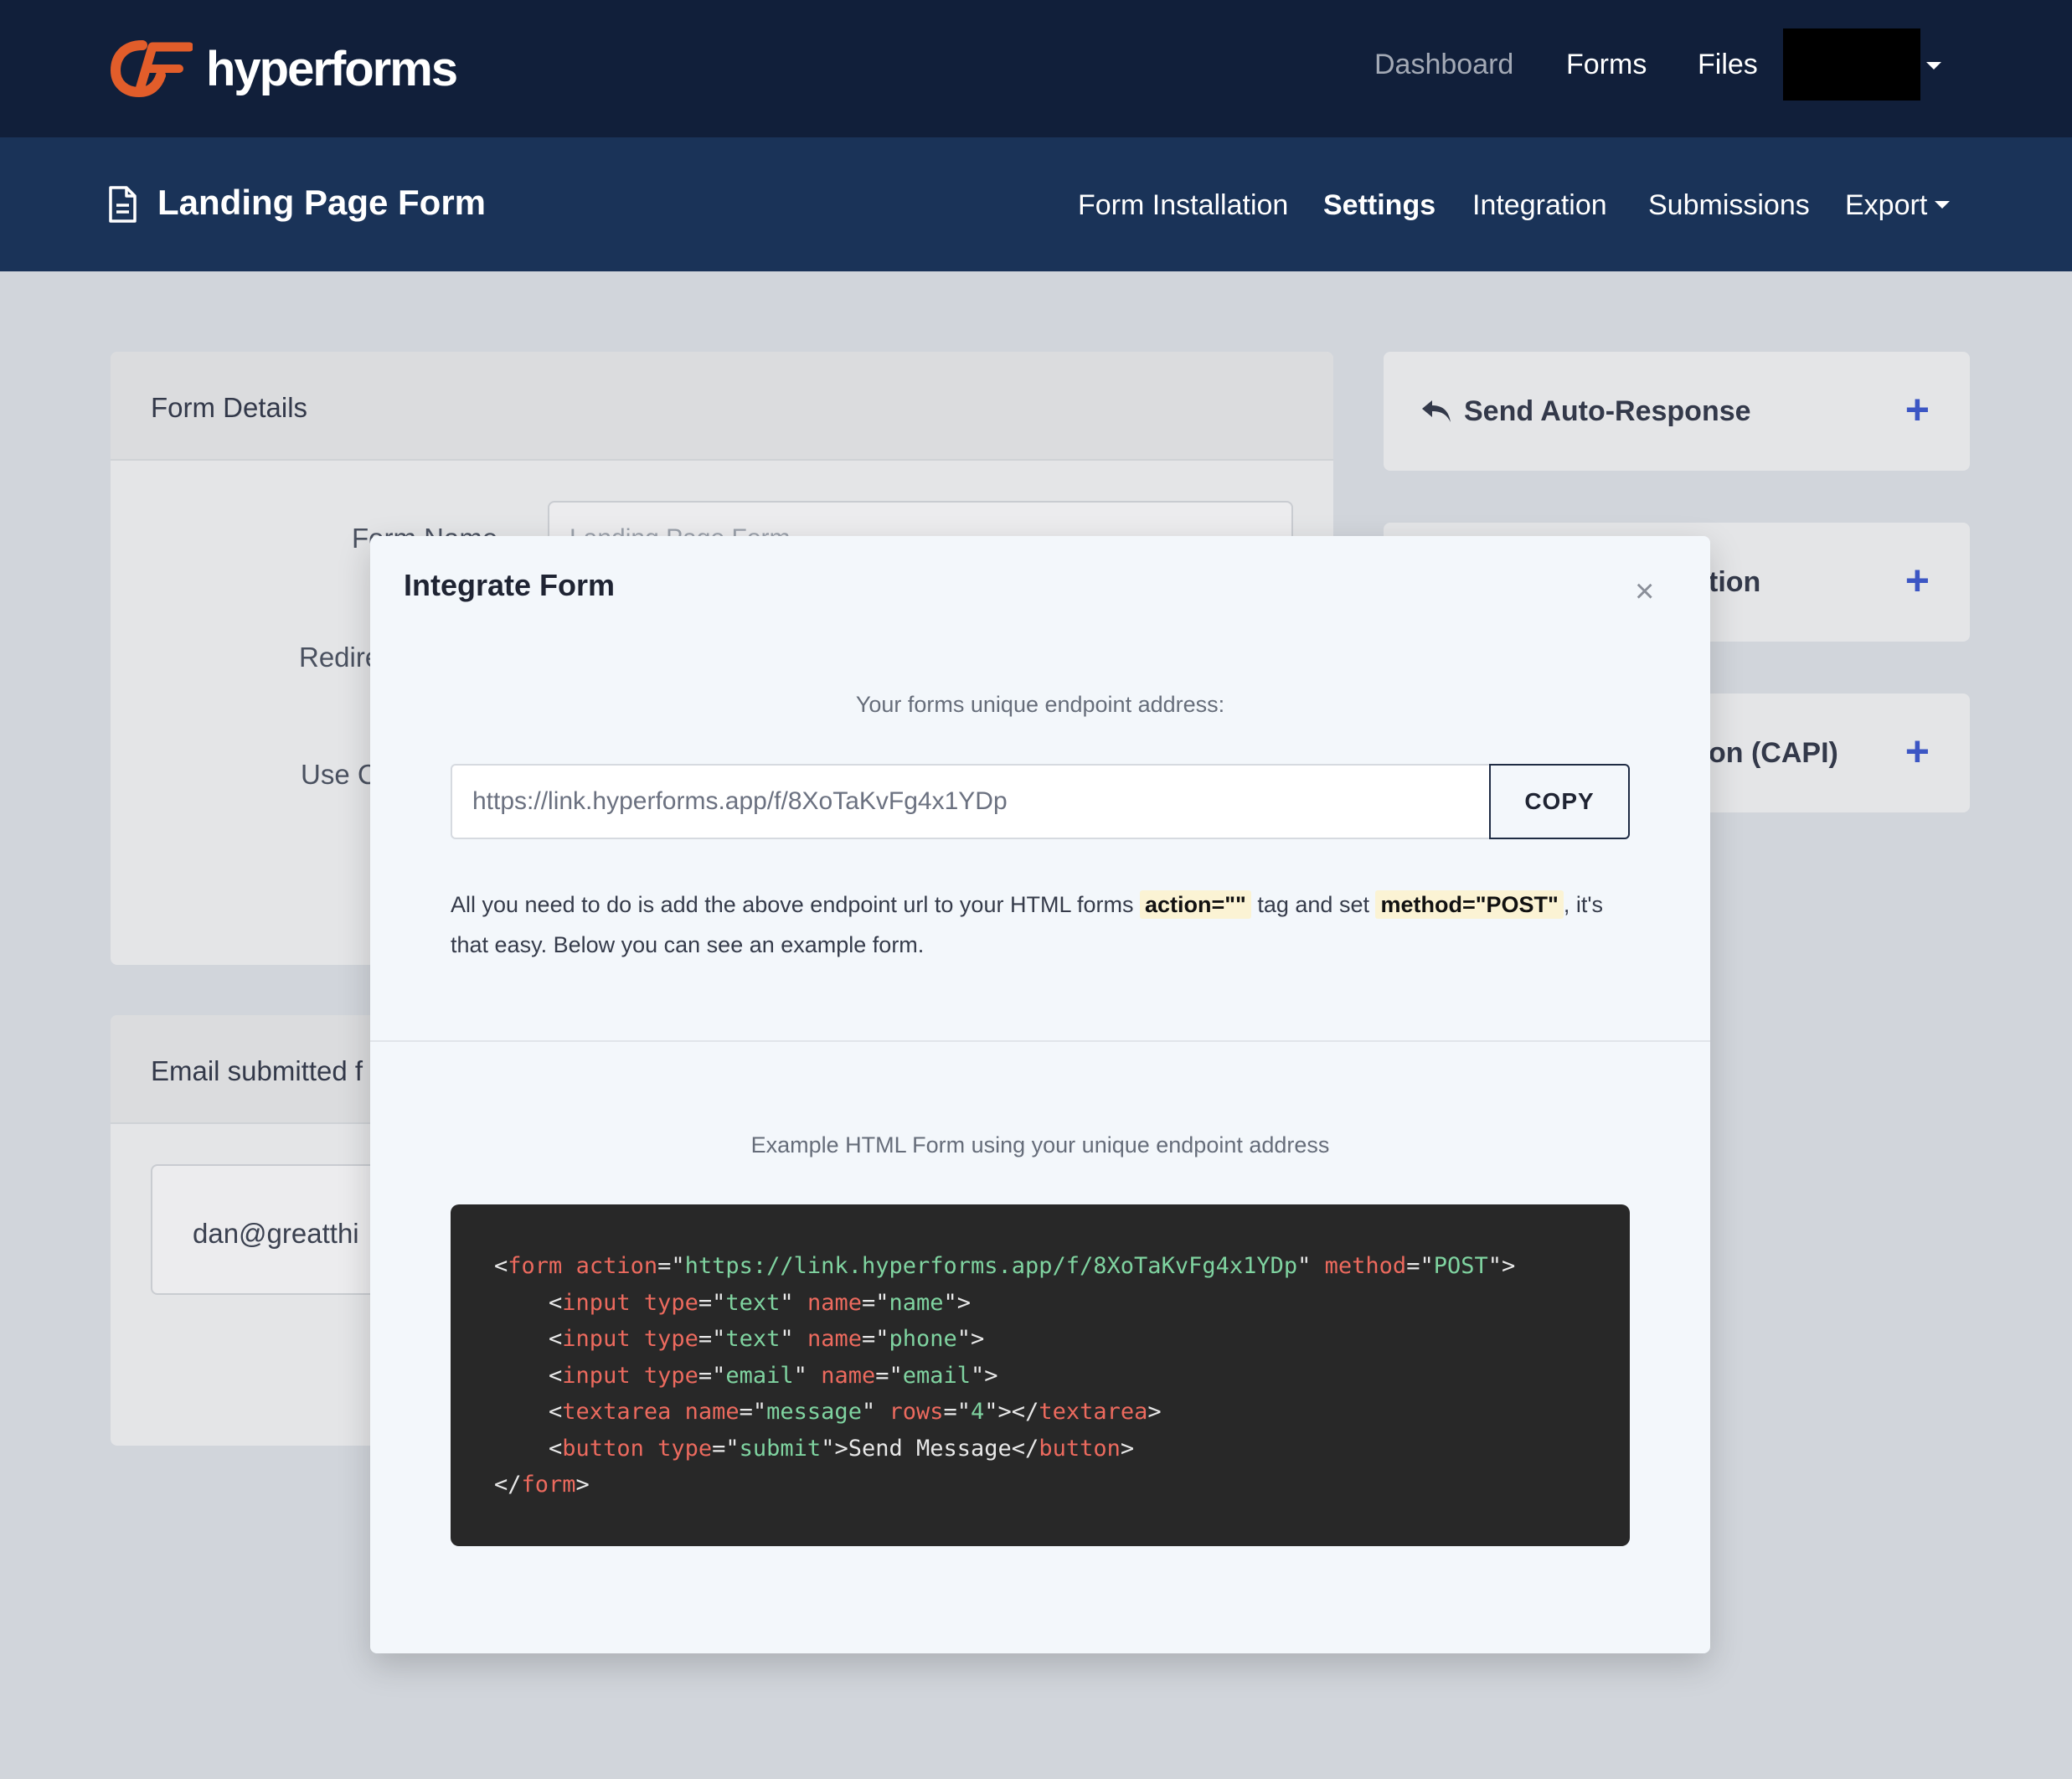 The width and height of the screenshot is (2072, 1779). I want to click on side-card-title: tion, so click(1735, 582).